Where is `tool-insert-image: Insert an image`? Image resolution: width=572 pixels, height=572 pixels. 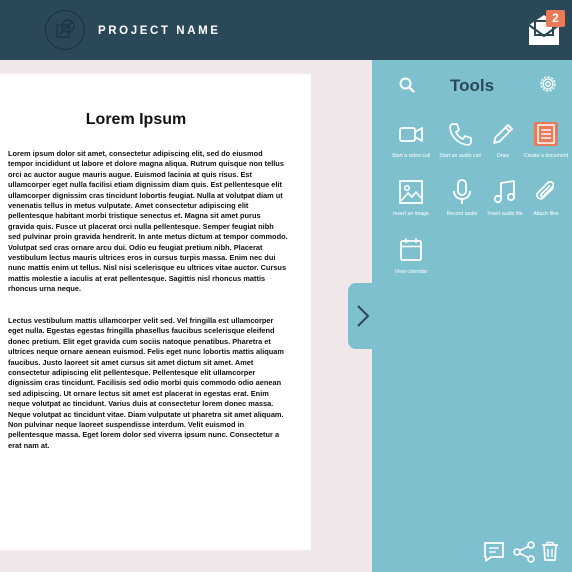
tool-insert-image: Insert an image is located at coordinates (411, 198).